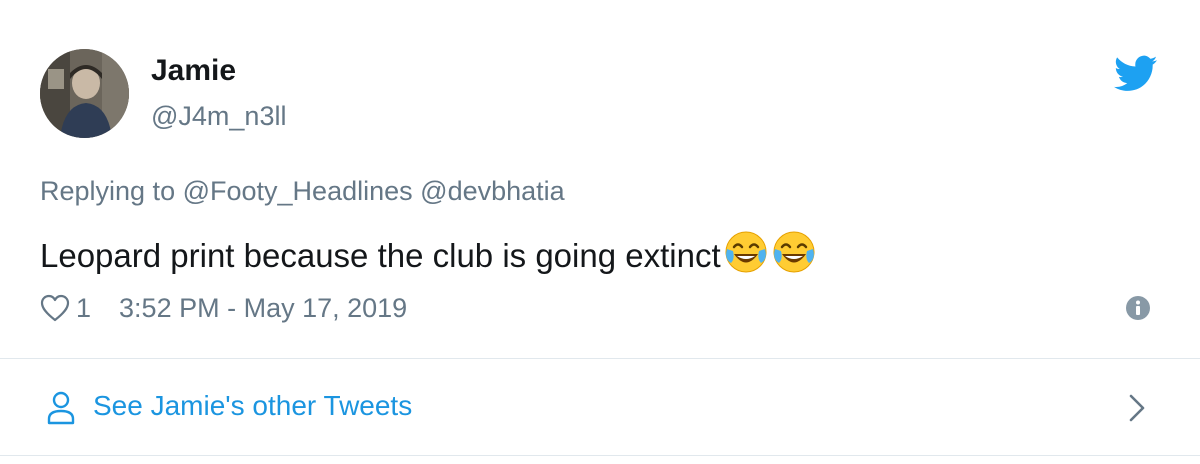 This screenshot has width=1200, height=464. What do you see at coordinates (55, 308) in the screenshot?
I see `heart-icon` at bounding box center [55, 308].